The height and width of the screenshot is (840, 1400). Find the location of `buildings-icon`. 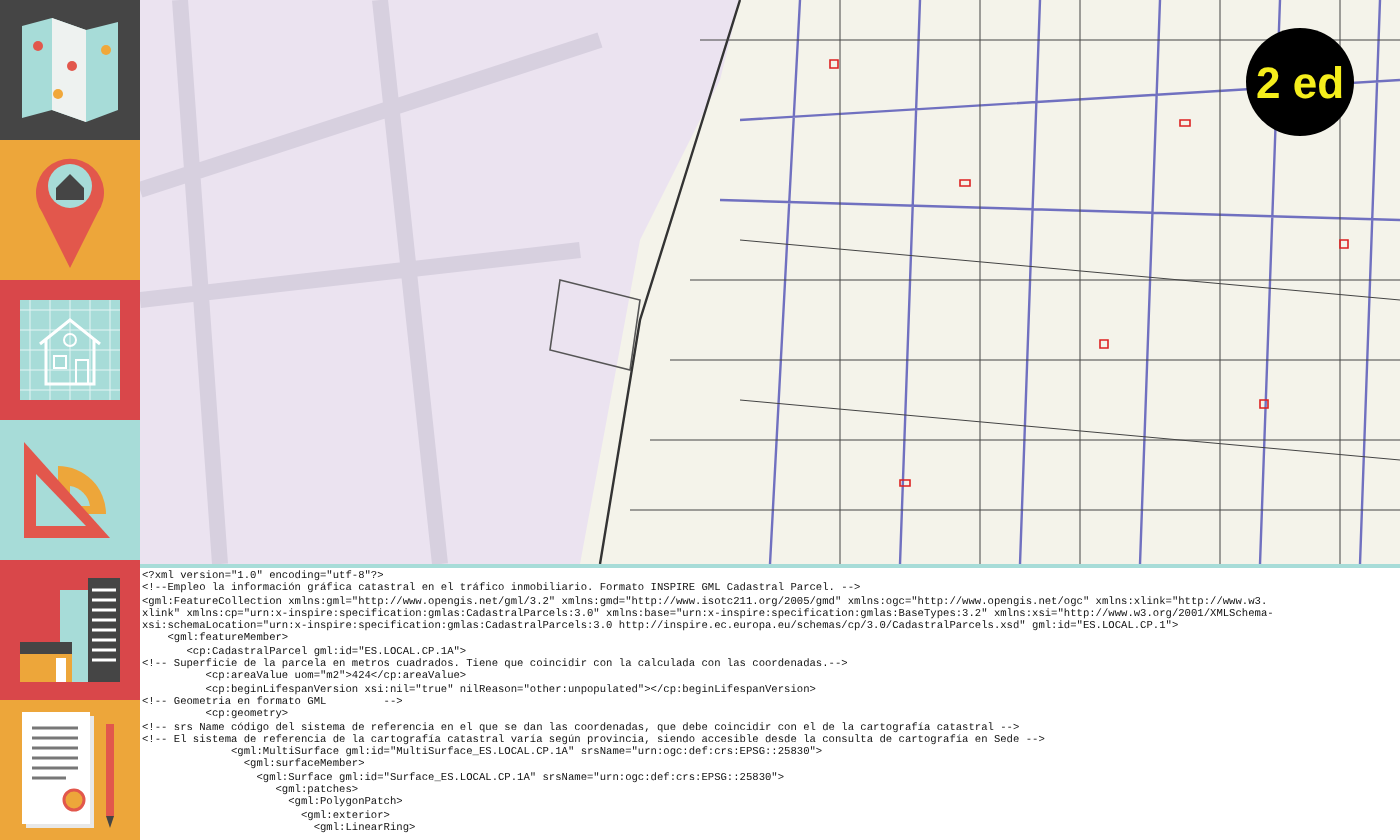

buildings-icon is located at coordinates (70, 630).